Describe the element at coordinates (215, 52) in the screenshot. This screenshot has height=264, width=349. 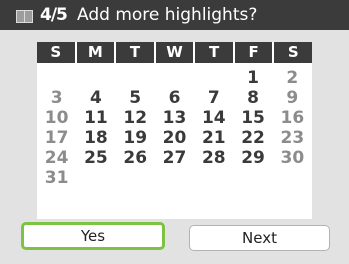
I see `weekday-thu: T` at that location.